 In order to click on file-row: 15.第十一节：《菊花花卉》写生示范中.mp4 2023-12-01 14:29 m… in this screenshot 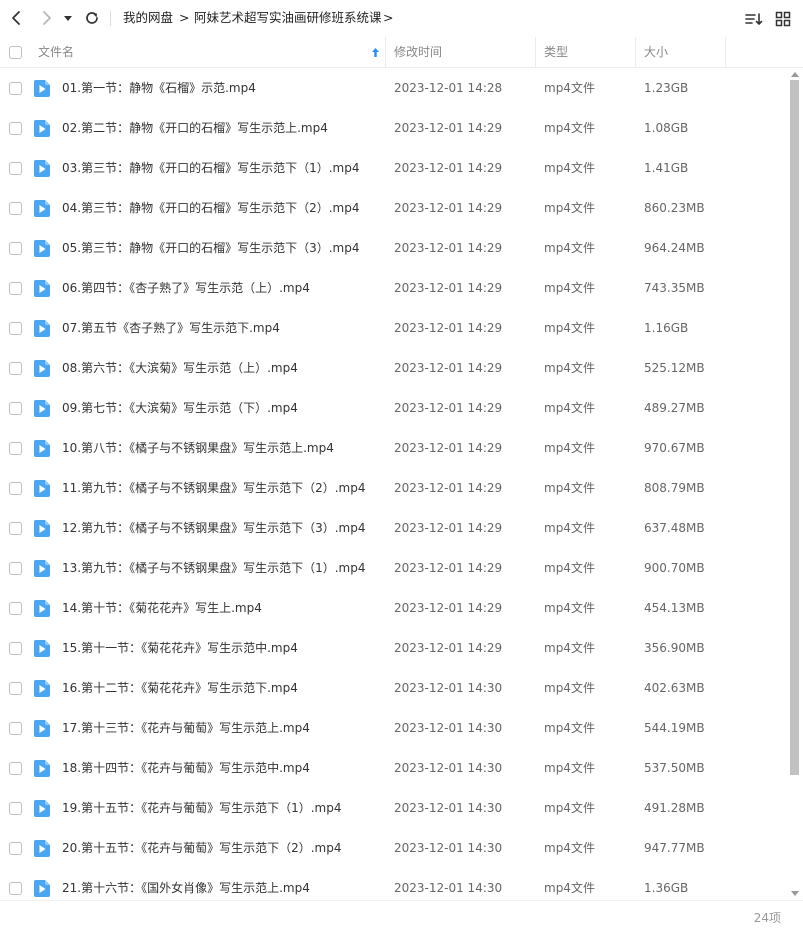, I will do `click(394, 648)`.